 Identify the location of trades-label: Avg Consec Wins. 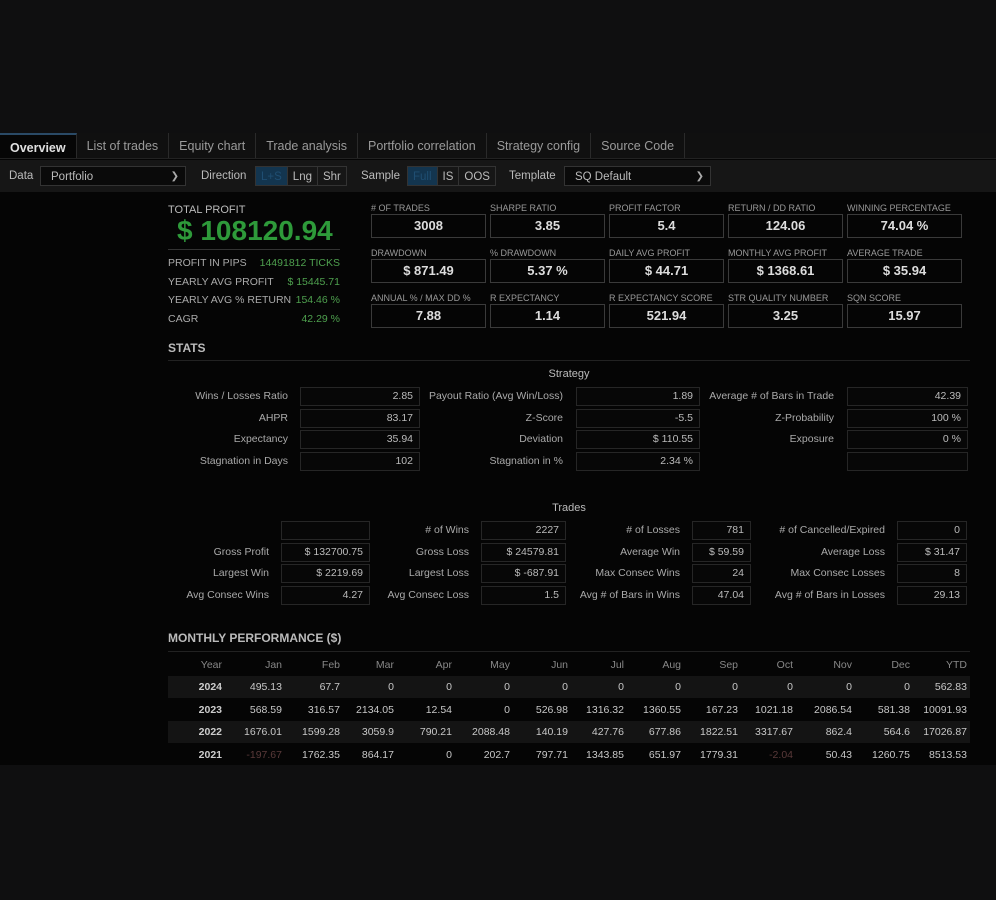
(227, 594).